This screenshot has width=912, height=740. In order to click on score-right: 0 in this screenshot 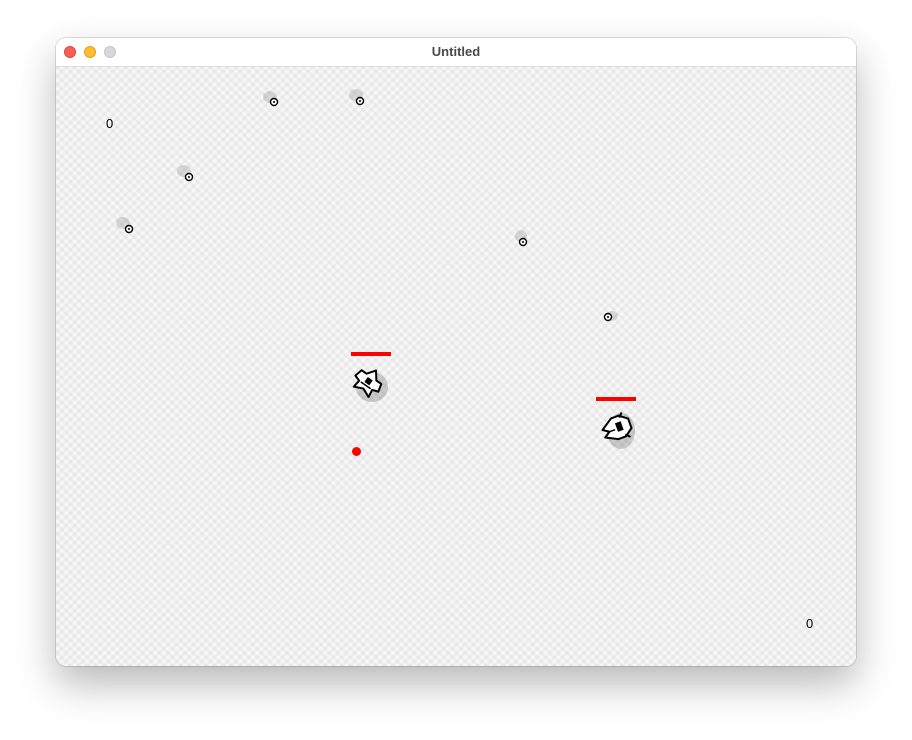, I will do `click(810, 623)`.